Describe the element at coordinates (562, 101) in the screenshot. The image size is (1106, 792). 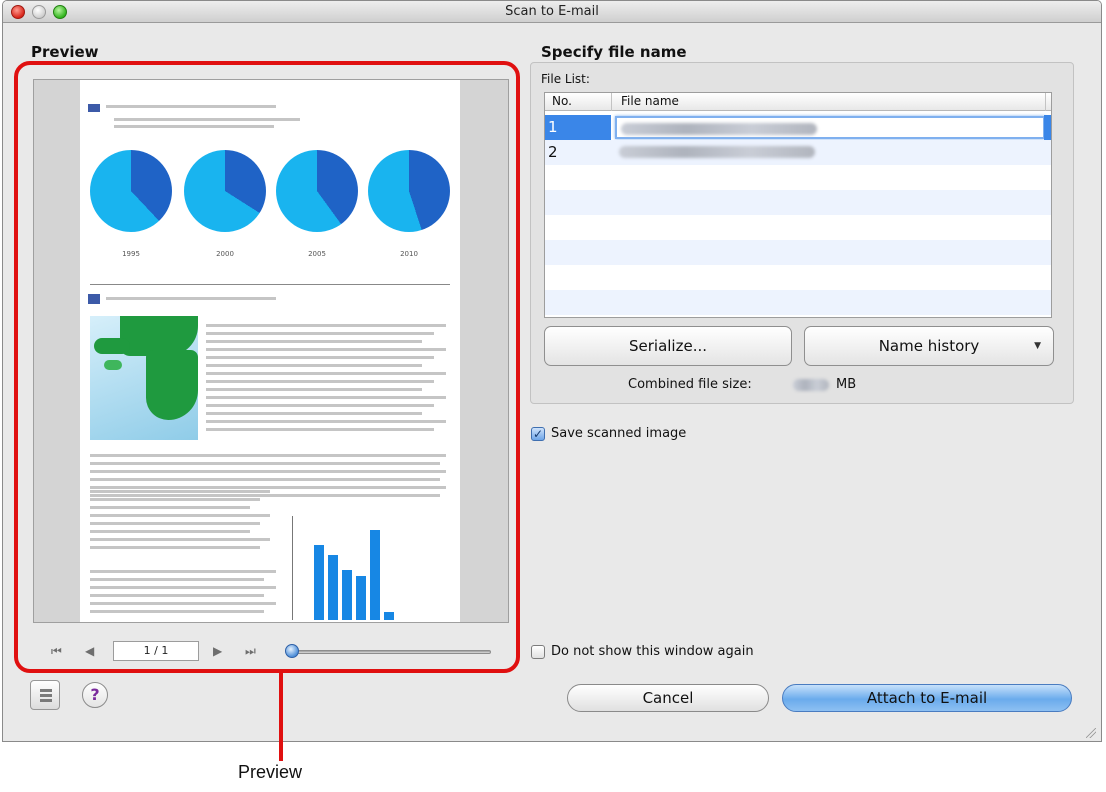
I see `column-header-no: No.` at that location.